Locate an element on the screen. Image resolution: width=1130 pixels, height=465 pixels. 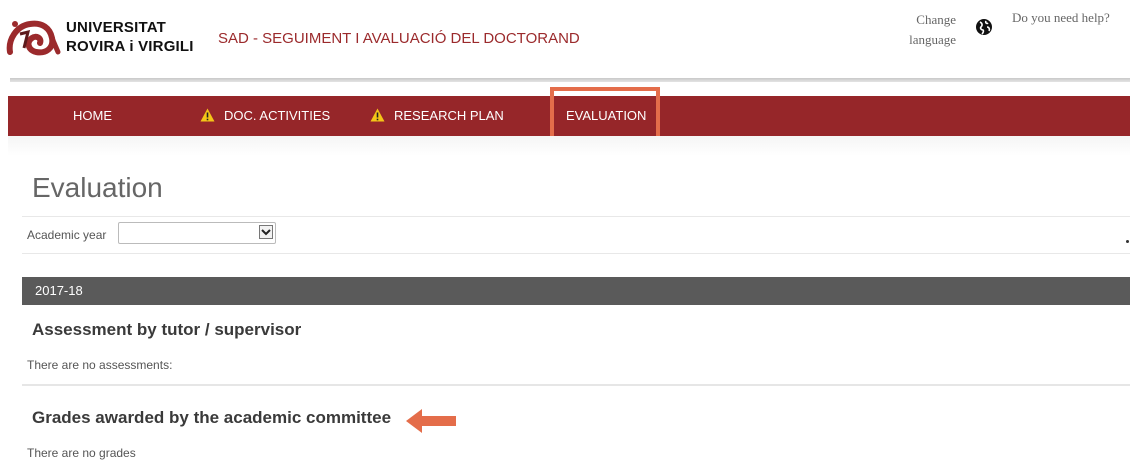
university-logo is located at coordinates (33, 38).